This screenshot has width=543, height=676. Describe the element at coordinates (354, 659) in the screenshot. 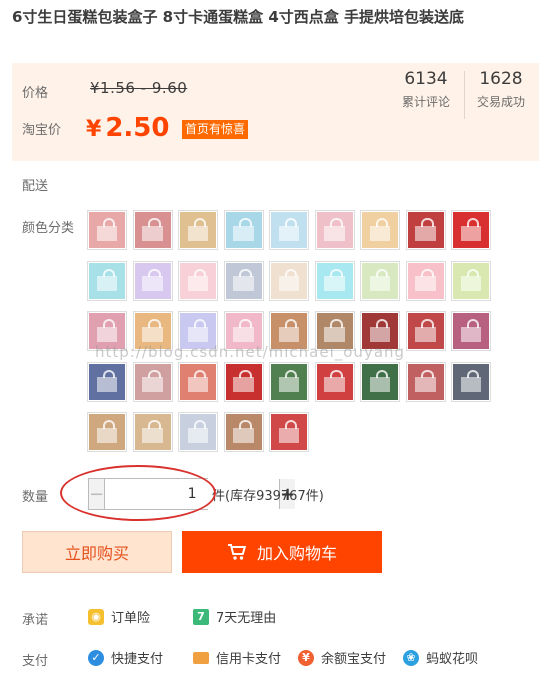

I see `yuebao-text: 余额宝支付` at that location.